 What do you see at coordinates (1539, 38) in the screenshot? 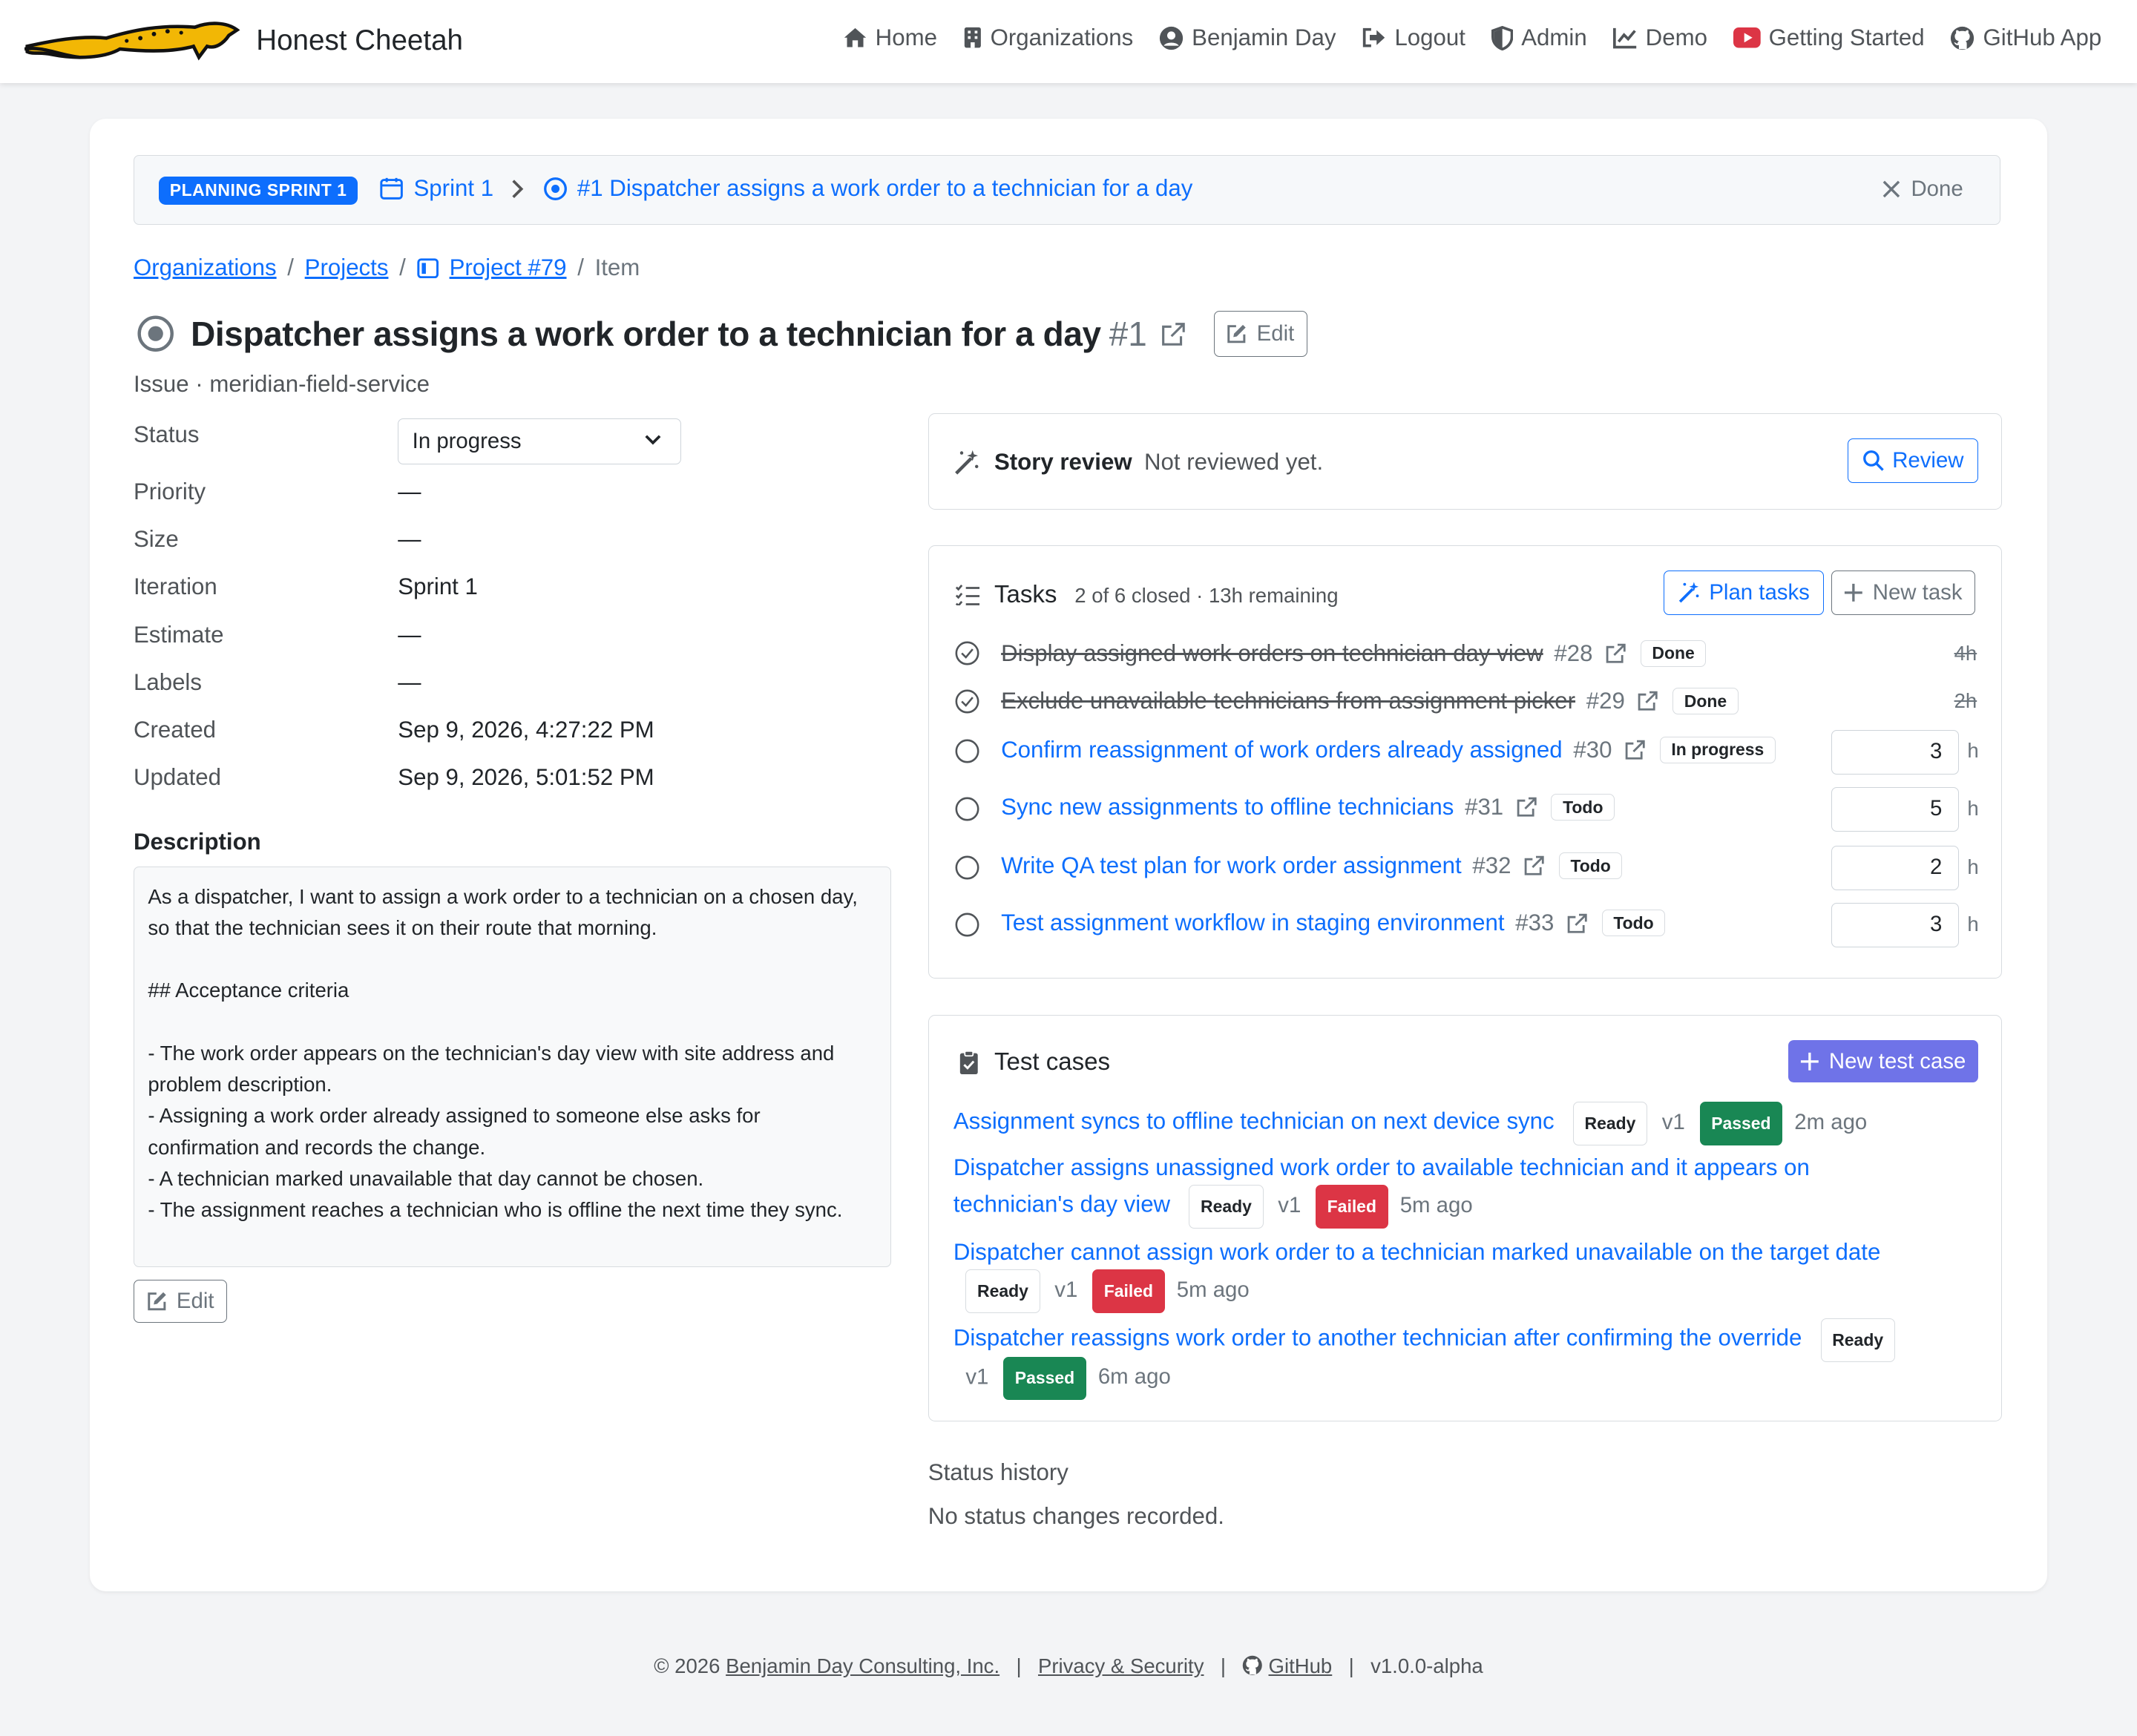
I see `nav-admin: Admin` at bounding box center [1539, 38].